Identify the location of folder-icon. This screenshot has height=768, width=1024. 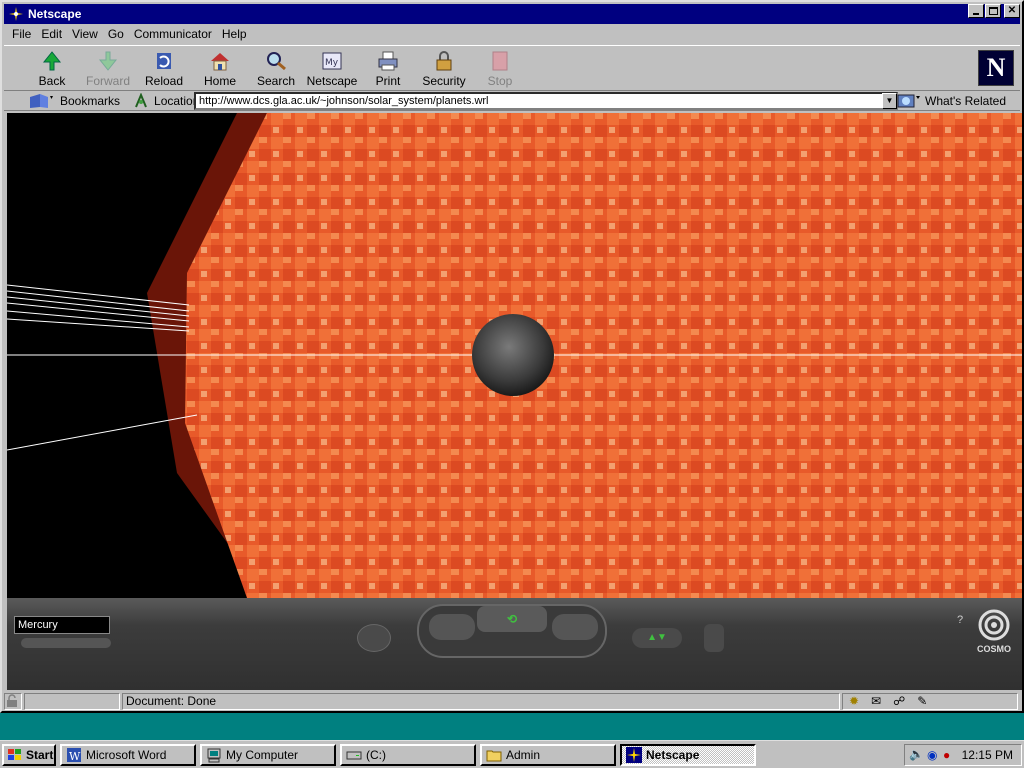
(494, 755).